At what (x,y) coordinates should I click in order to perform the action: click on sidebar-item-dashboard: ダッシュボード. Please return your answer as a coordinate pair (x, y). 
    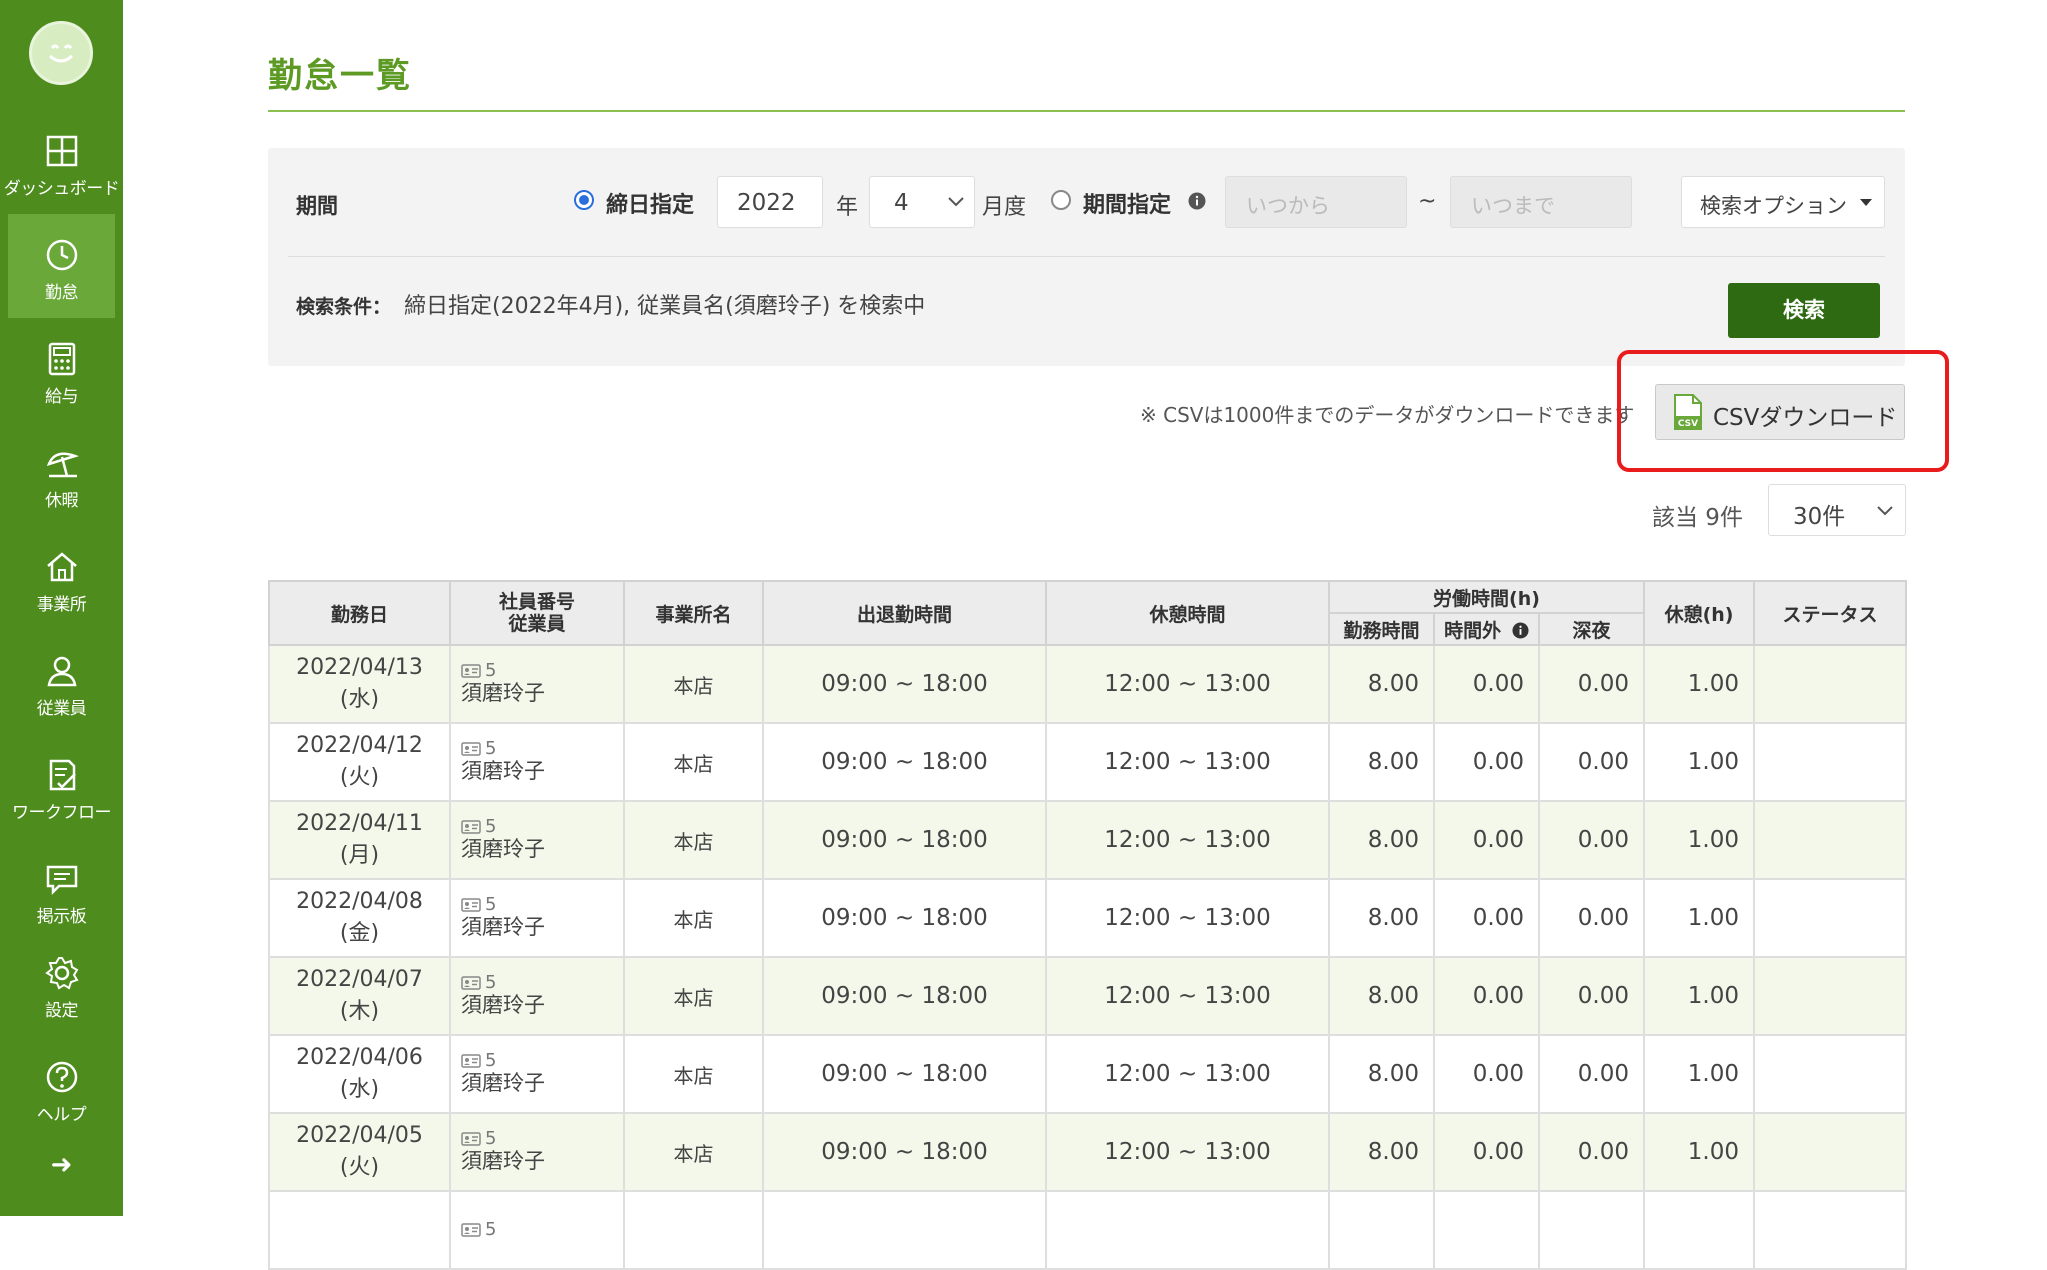
    Looking at the image, I should click on (61, 162).